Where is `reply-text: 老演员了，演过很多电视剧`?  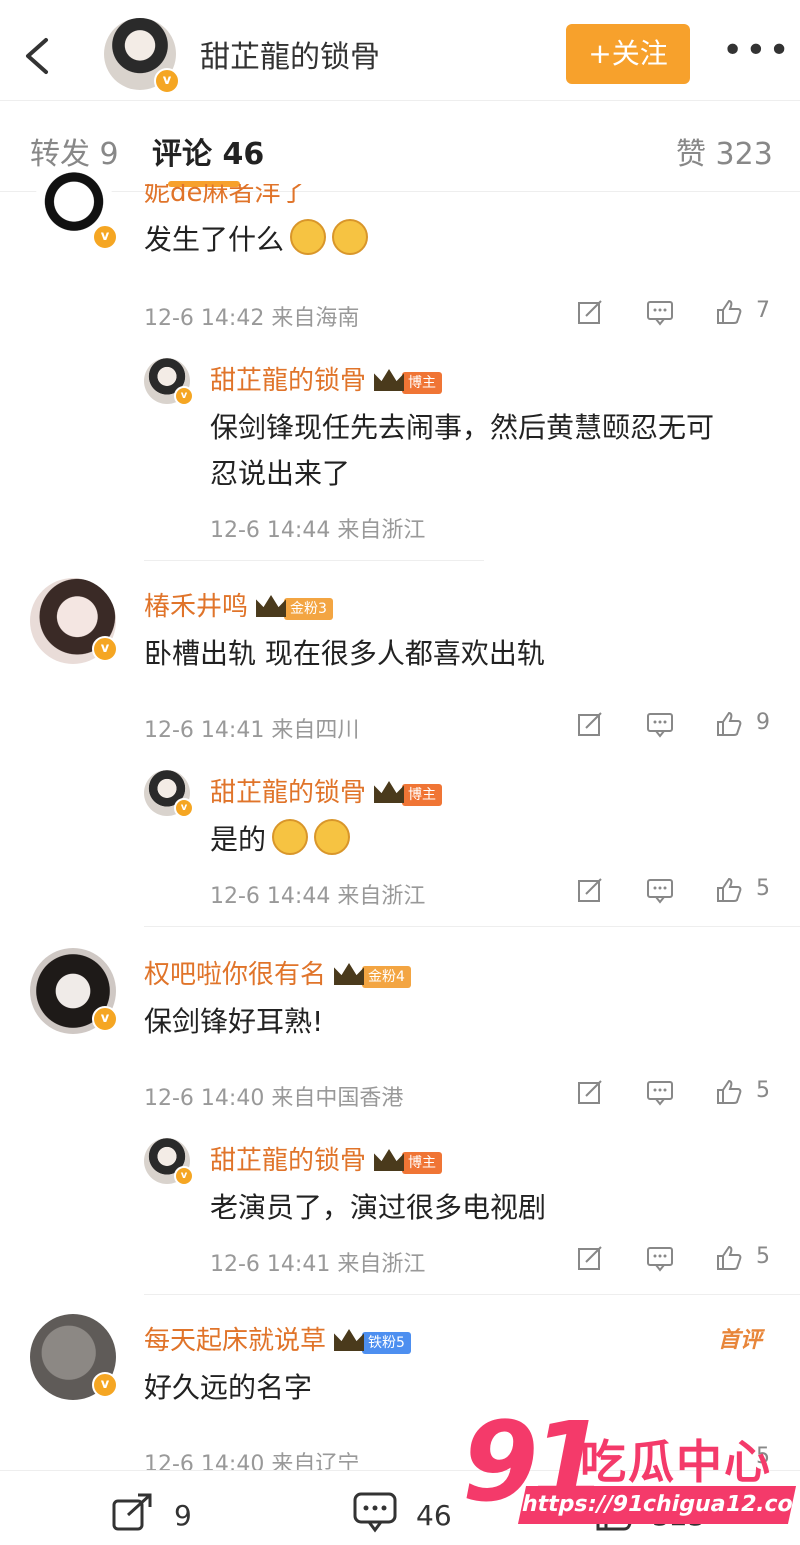 reply-text: 老演员了，演过很多电视剧 is located at coordinates (378, 1207).